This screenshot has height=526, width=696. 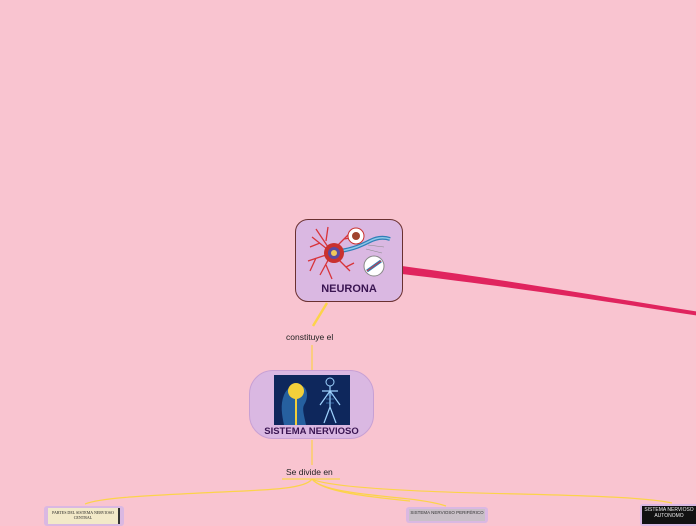 I want to click on autonomo-node-text: SISTEMA NERVIOSO AUTONOMO, so click(x=669, y=515).